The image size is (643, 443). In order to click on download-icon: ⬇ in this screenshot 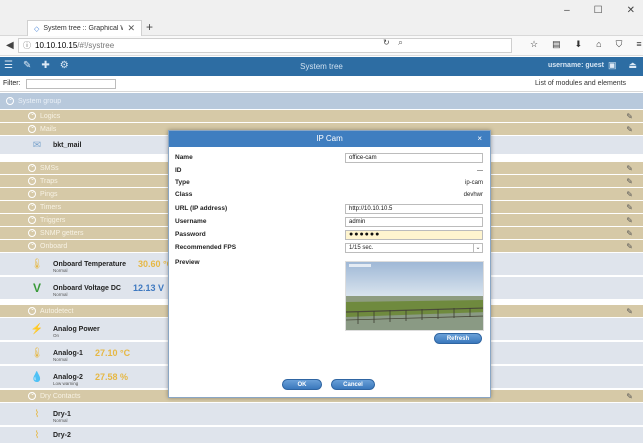, I will do `click(579, 44)`.